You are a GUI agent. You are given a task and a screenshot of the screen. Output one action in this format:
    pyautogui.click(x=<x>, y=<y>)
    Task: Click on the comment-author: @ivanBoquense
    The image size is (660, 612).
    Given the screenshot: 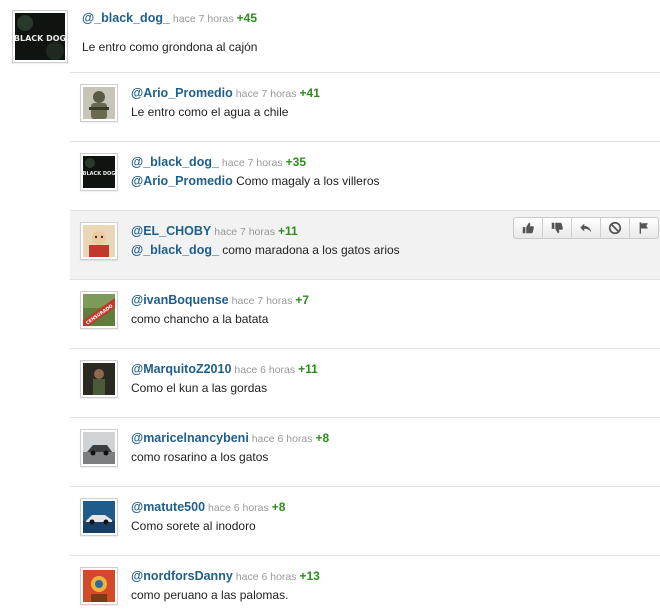 What is the action you would take?
    pyautogui.click(x=180, y=300)
    